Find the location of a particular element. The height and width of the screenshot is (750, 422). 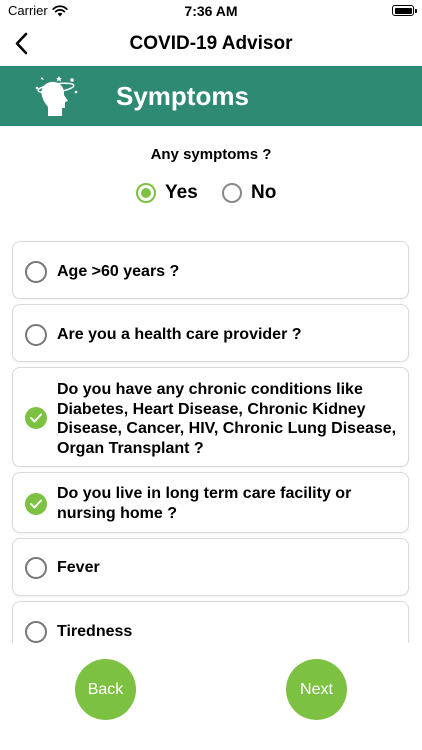

dizzy-head-icon is located at coordinates (58, 96).